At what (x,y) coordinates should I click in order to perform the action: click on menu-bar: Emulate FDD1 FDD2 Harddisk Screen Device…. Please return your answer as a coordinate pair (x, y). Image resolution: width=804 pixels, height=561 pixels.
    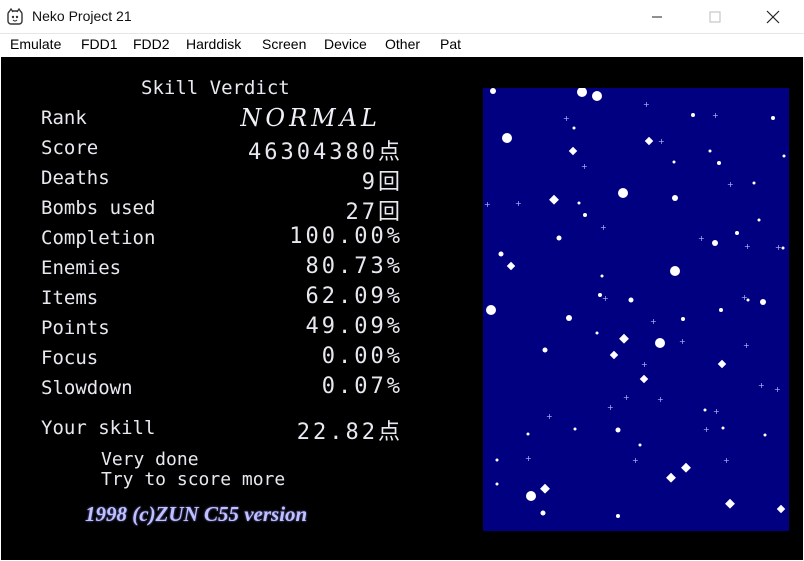
    Looking at the image, I should click on (402, 45).